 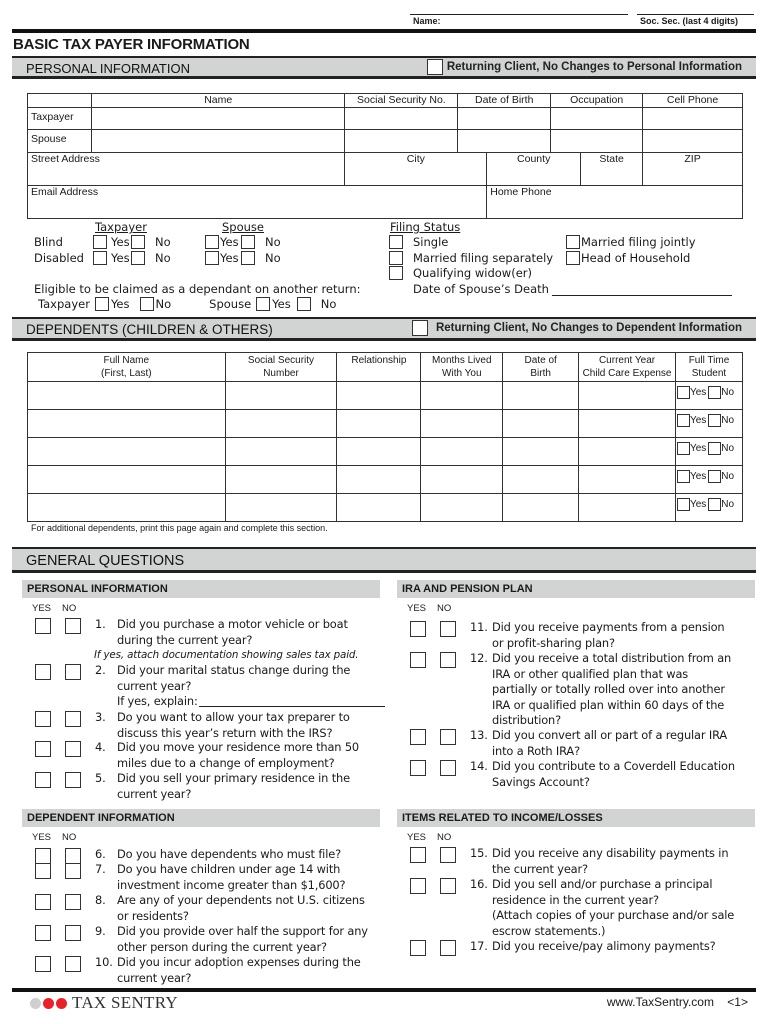 What do you see at coordinates (692, 118) in the screenshot?
I see `taxpayer-cell-field` at bounding box center [692, 118].